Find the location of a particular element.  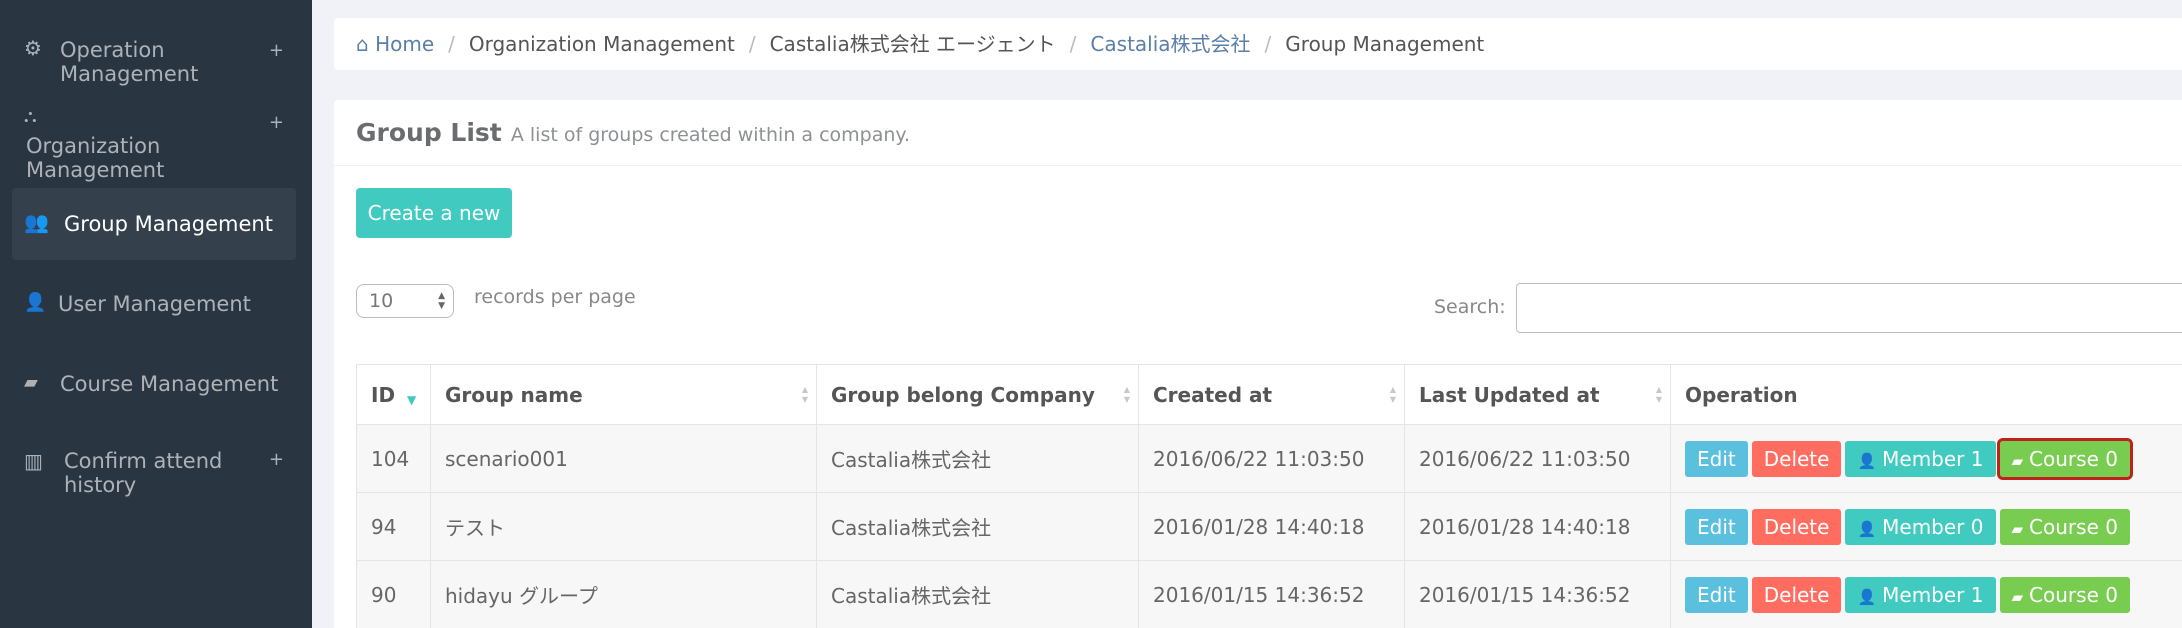

column-header-id: ID ▼ is located at coordinates (393, 394).